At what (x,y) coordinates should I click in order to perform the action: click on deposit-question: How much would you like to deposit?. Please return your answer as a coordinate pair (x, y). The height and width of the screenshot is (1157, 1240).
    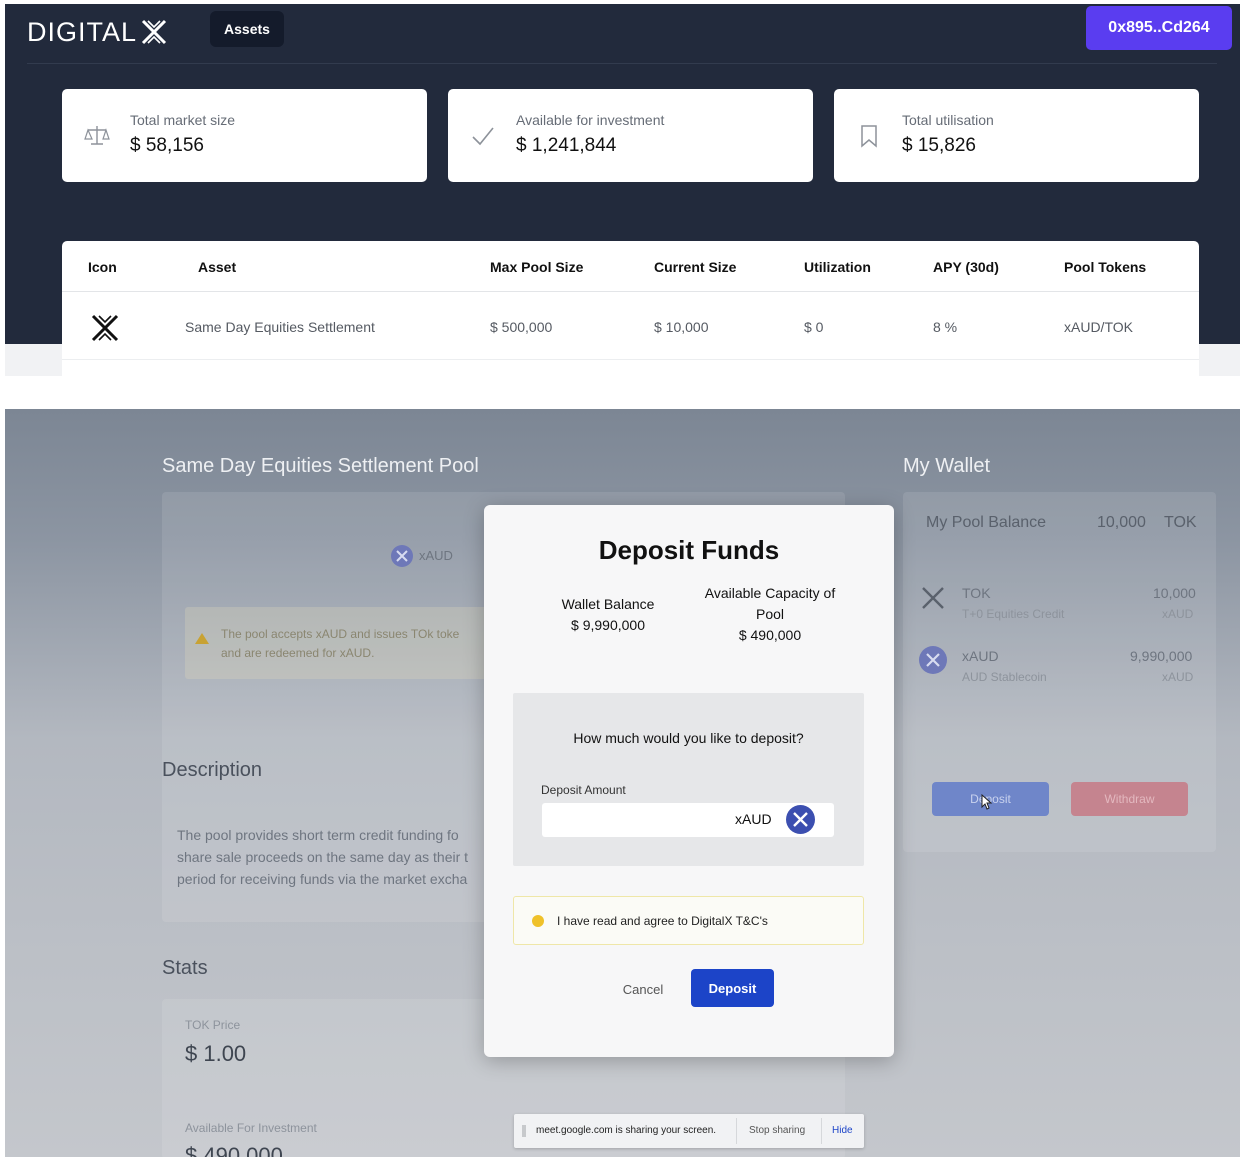
    Looking at the image, I should click on (688, 738).